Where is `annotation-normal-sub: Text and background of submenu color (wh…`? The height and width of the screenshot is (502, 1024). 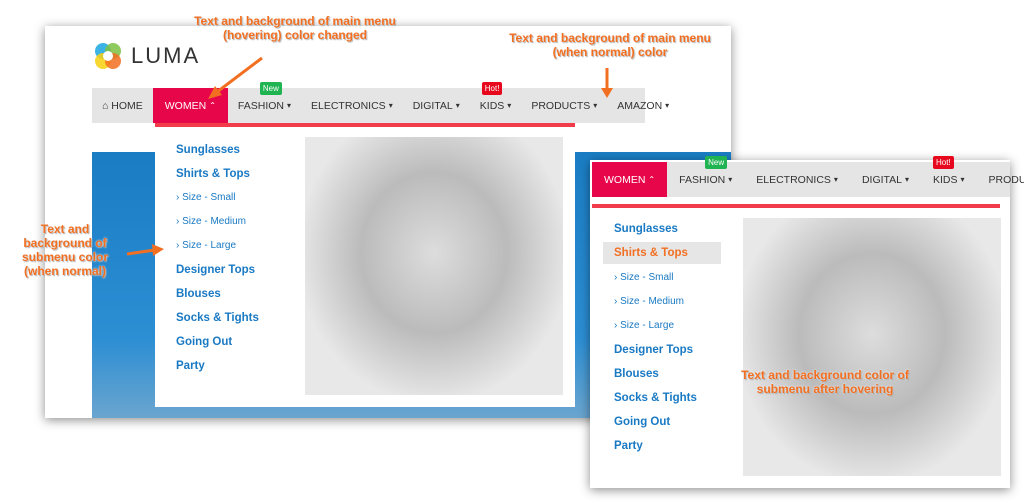 annotation-normal-sub: Text and background of submenu color (wh… is located at coordinates (64, 250).